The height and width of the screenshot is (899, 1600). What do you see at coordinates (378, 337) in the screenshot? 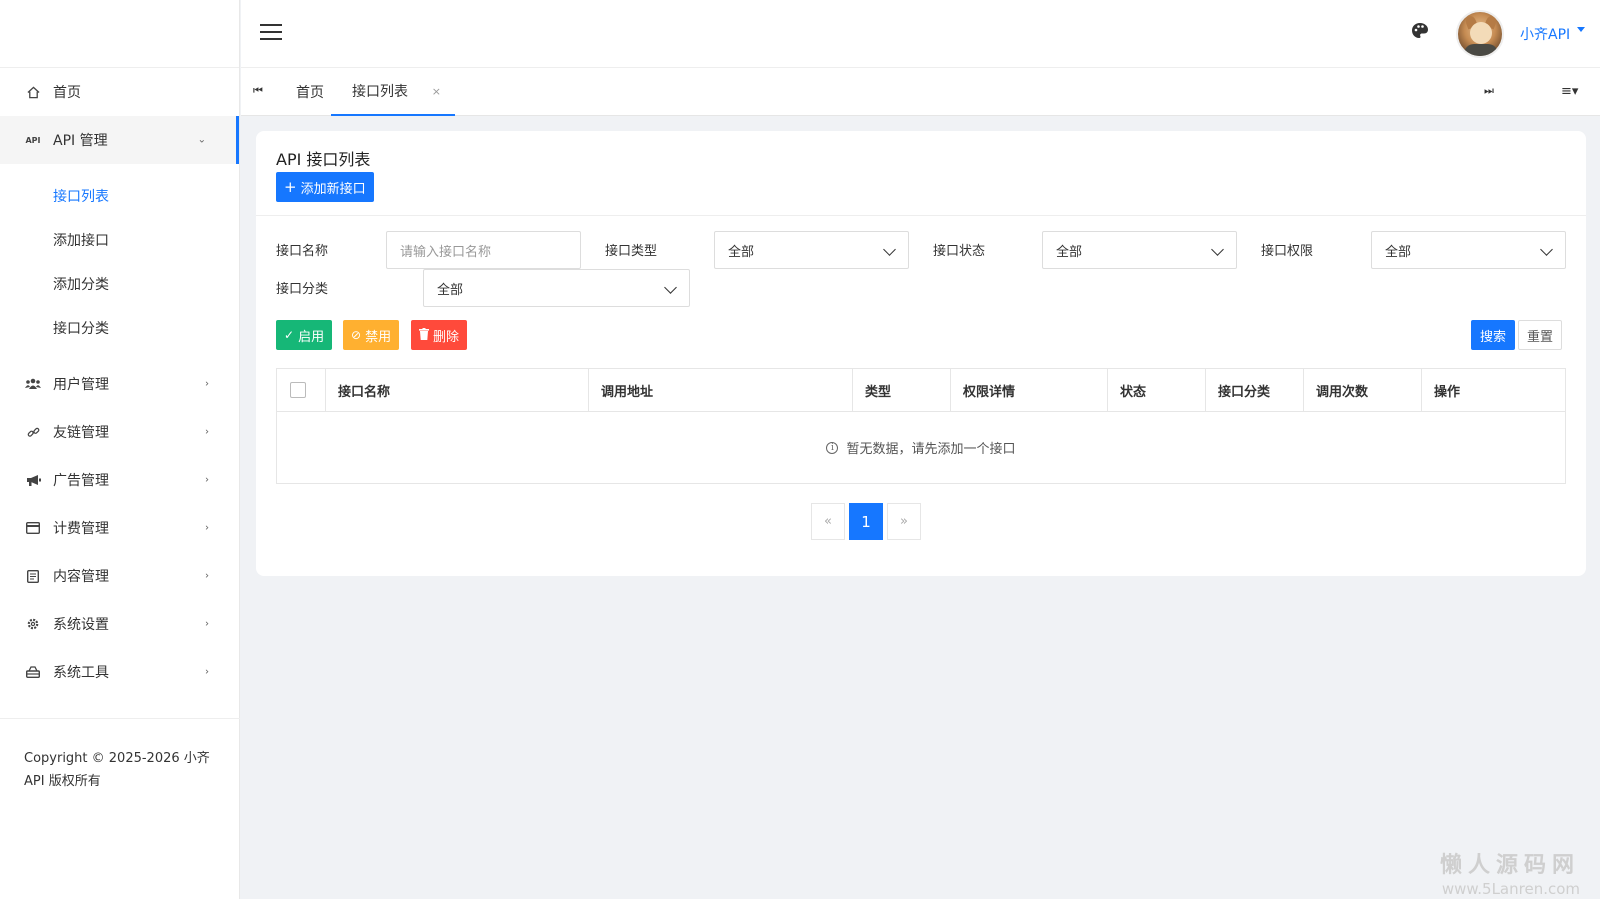
I see `disable-label: 禁用` at bounding box center [378, 337].